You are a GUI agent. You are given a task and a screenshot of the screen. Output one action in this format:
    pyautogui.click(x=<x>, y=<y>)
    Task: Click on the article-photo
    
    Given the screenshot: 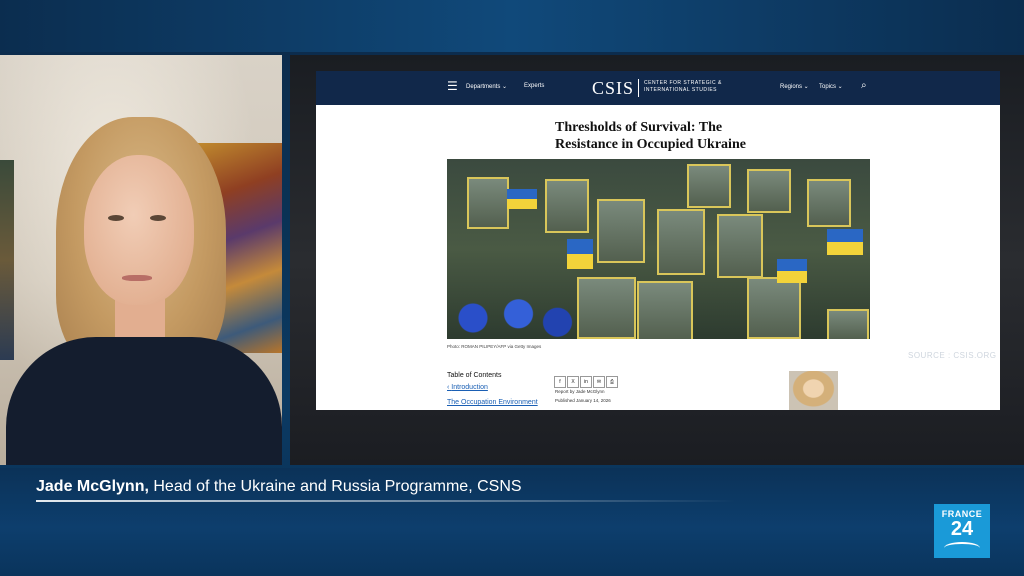 What is the action you would take?
    pyautogui.click(x=658, y=249)
    